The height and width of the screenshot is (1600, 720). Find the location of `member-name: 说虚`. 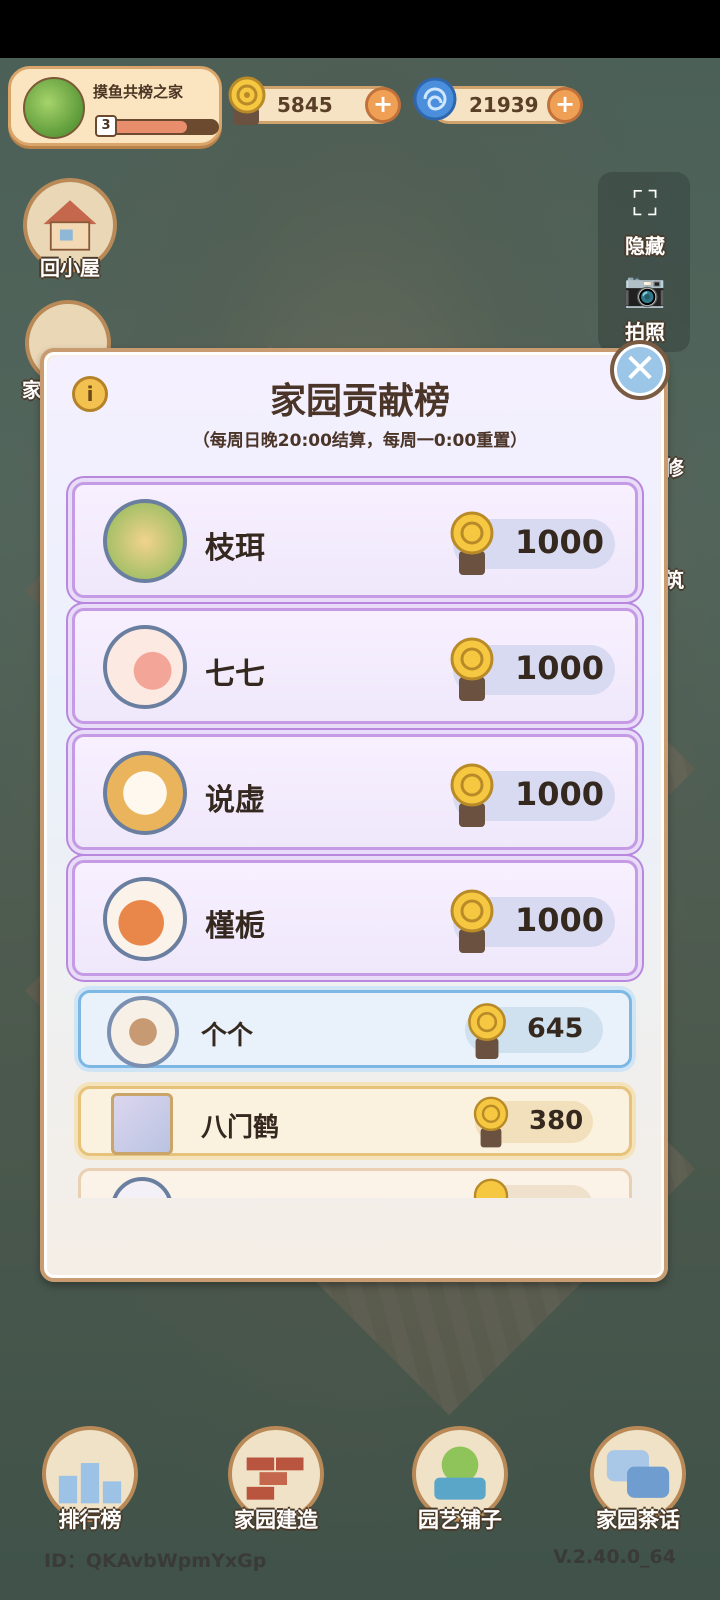

member-name: 说虚 is located at coordinates (235, 800).